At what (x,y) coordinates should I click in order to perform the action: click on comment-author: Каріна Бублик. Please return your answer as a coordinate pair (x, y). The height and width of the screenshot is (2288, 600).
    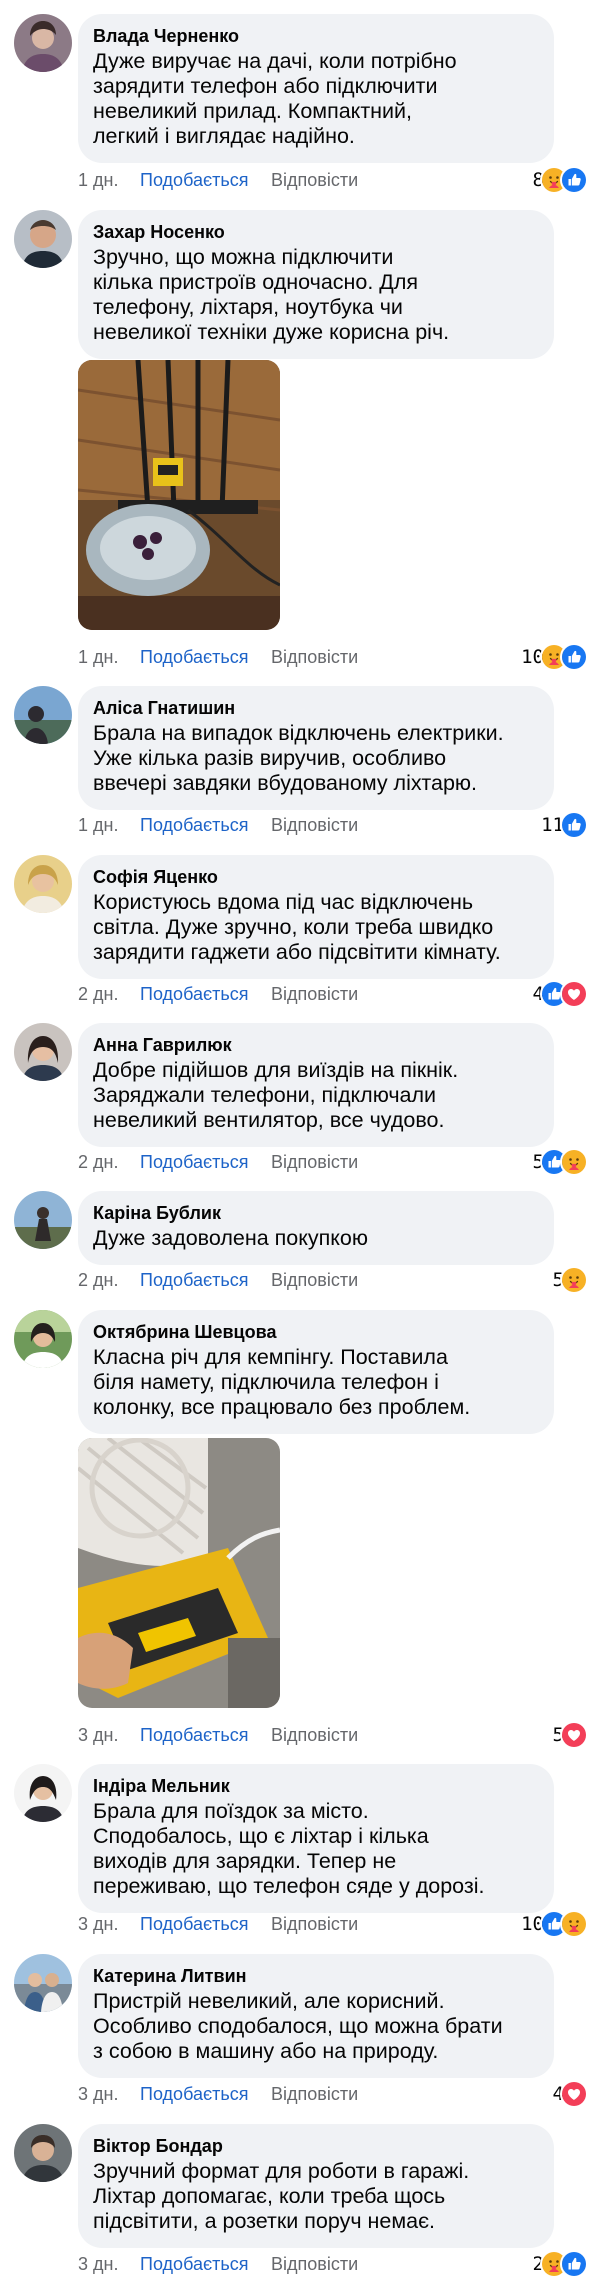
    Looking at the image, I should click on (314, 1213).